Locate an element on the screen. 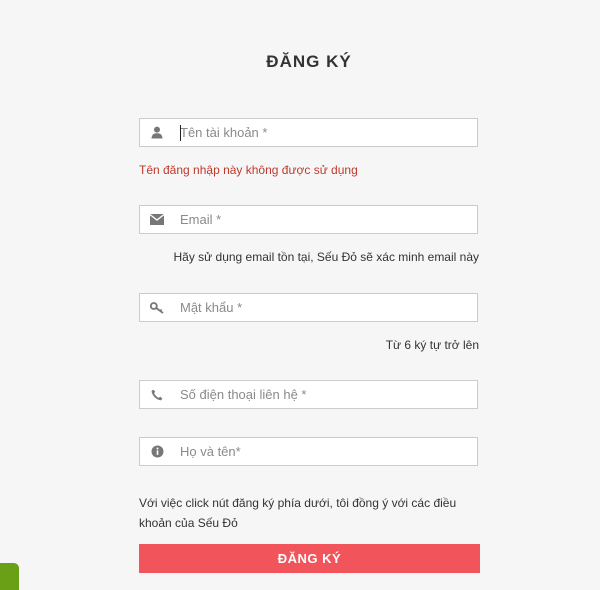 The width and height of the screenshot is (600, 590). fullname-input is located at coordinates (325, 451).